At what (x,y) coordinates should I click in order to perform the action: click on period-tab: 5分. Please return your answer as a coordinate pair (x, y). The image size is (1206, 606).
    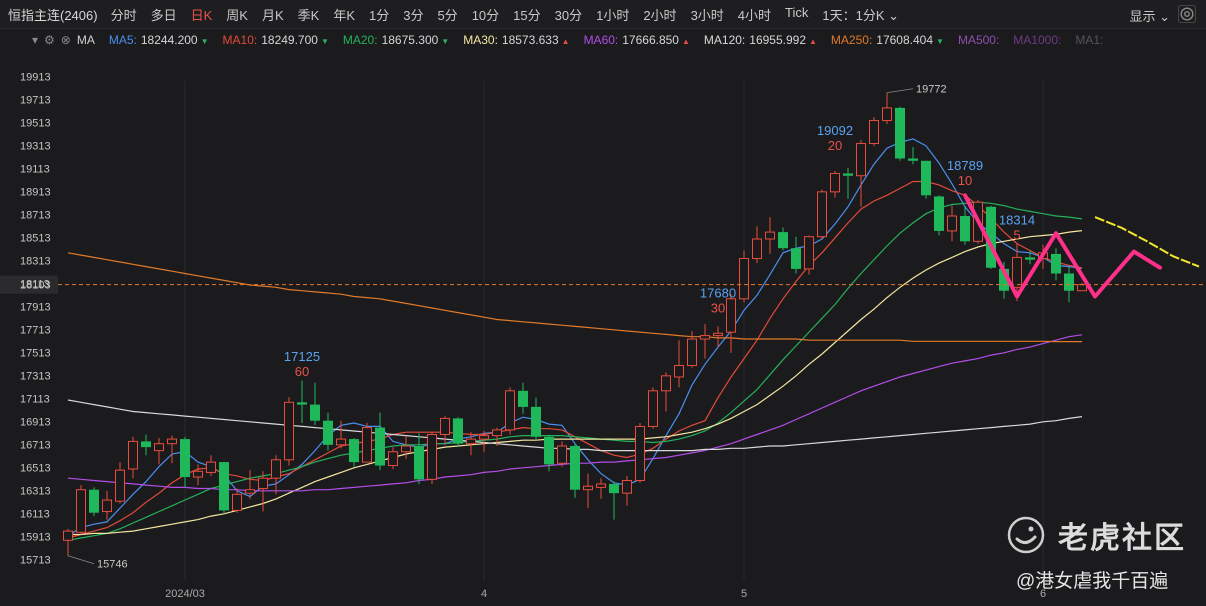
    Looking at the image, I should click on (447, 14).